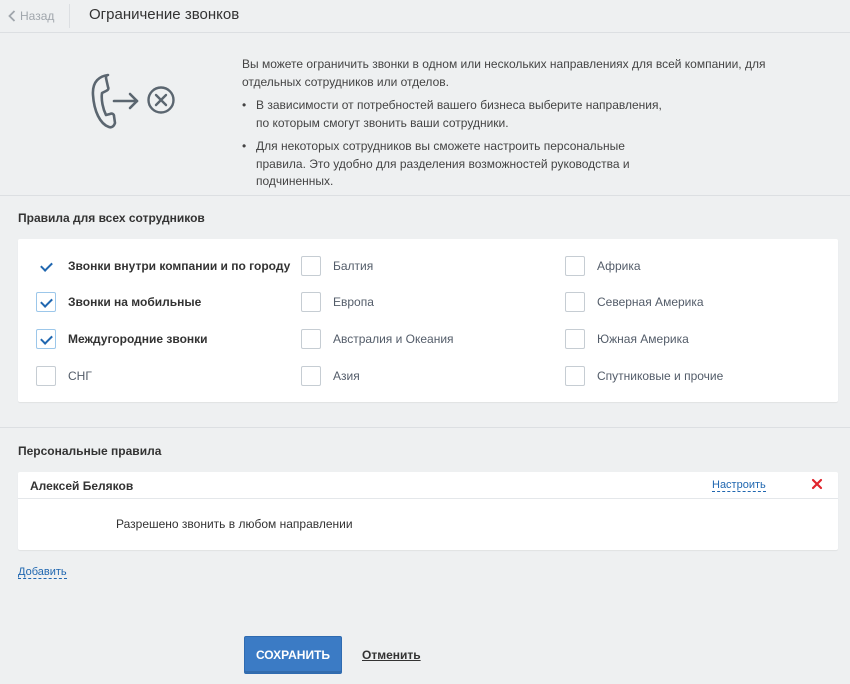 This screenshot has width=850, height=684. What do you see at coordinates (179, 266) in the screenshot?
I see `rule-option-label: Звонки внутри компании и по городу` at bounding box center [179, 266].